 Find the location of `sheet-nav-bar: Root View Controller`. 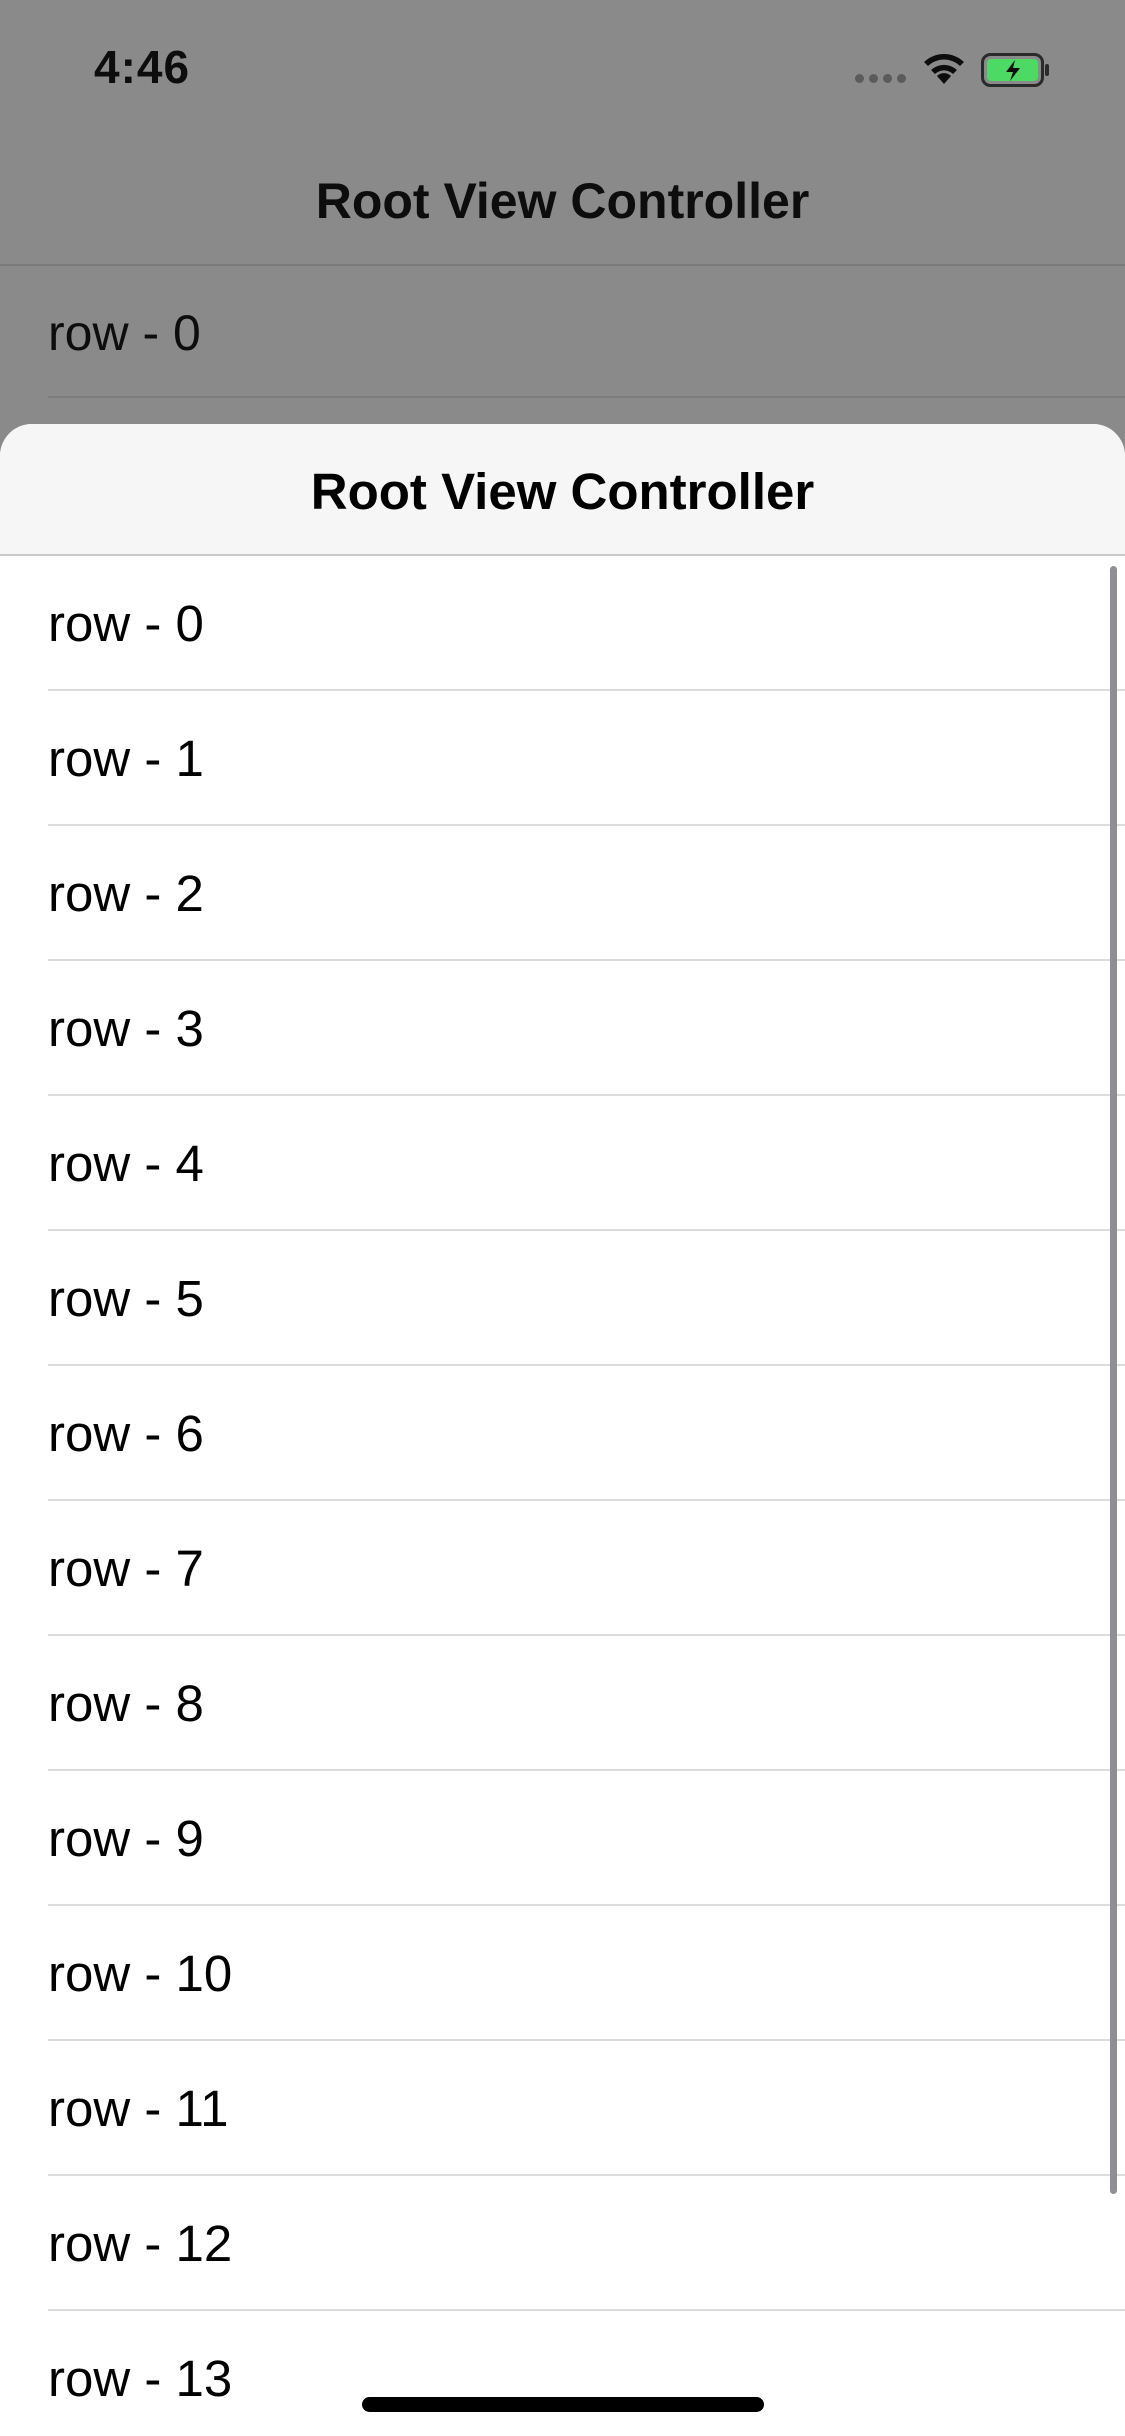

sheet-nav-bar: Root View Controller is located at coordinates (562, 490).